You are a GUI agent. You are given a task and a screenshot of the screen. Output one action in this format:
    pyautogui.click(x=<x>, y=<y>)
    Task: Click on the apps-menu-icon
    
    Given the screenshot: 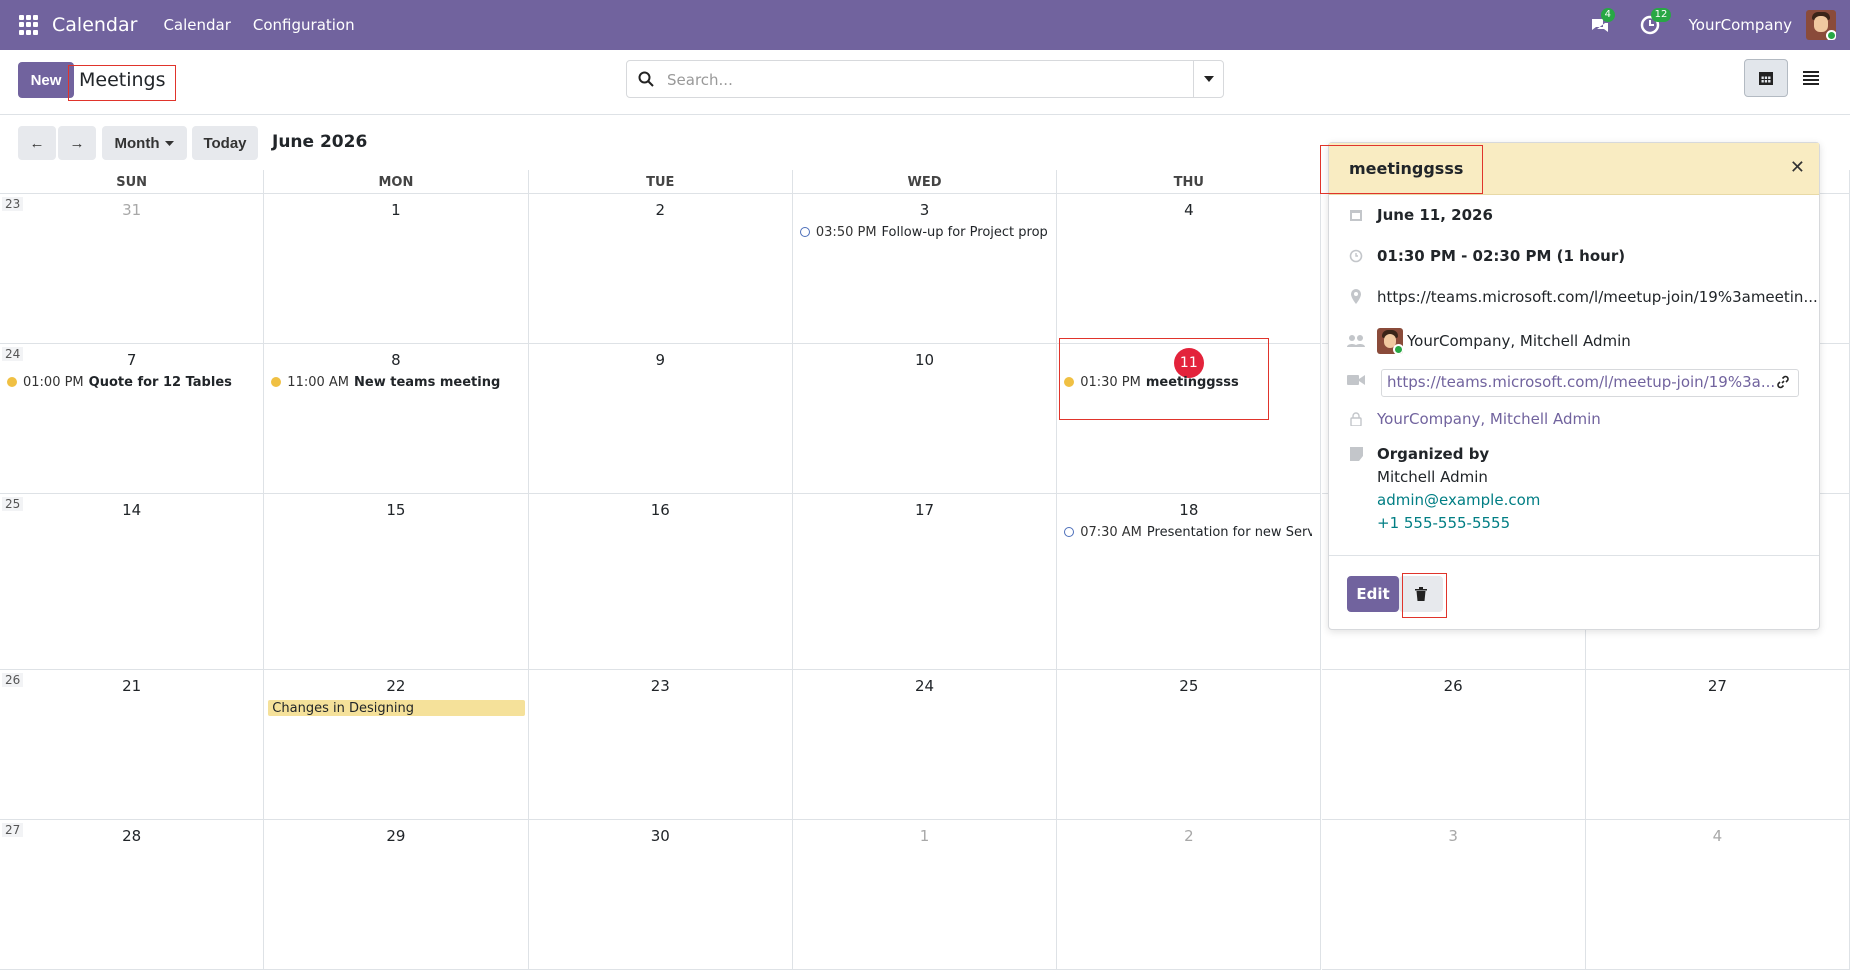 What is the action you would take?
    pyautogui.click(x=29, y=25)
    